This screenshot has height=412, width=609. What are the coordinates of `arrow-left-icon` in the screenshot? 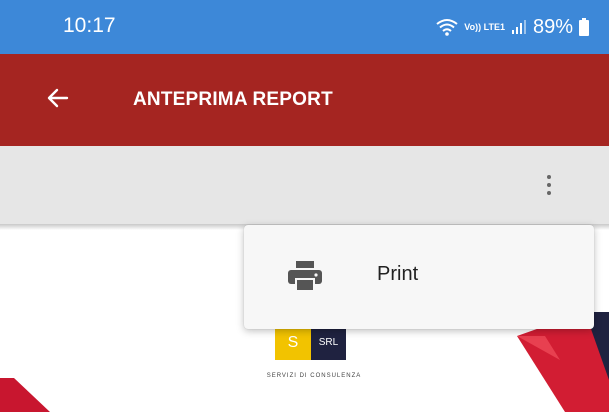 It's located at (58, 98).